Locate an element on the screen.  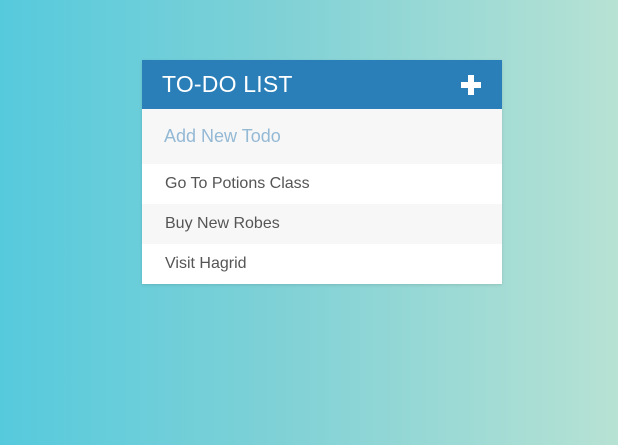
plus-icon is located at coordinates (471, 84).